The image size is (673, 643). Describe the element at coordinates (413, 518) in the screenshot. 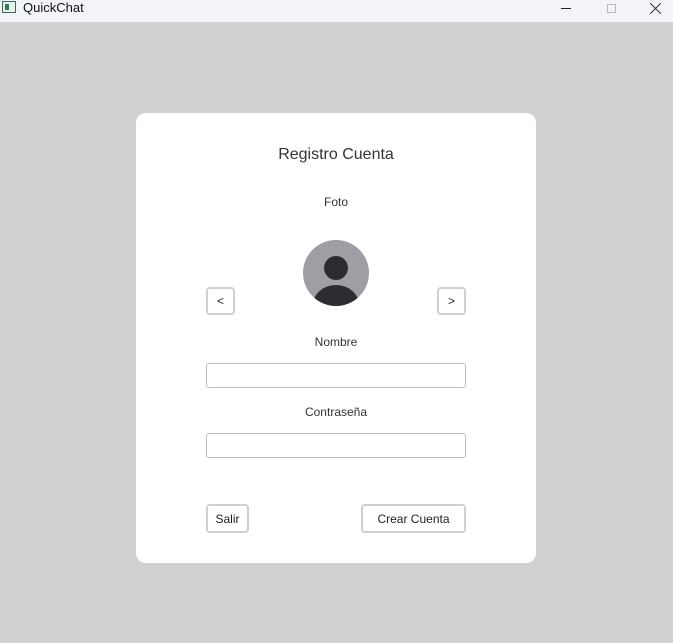

I see `create-account-button: Crear Cuenta` at that location.